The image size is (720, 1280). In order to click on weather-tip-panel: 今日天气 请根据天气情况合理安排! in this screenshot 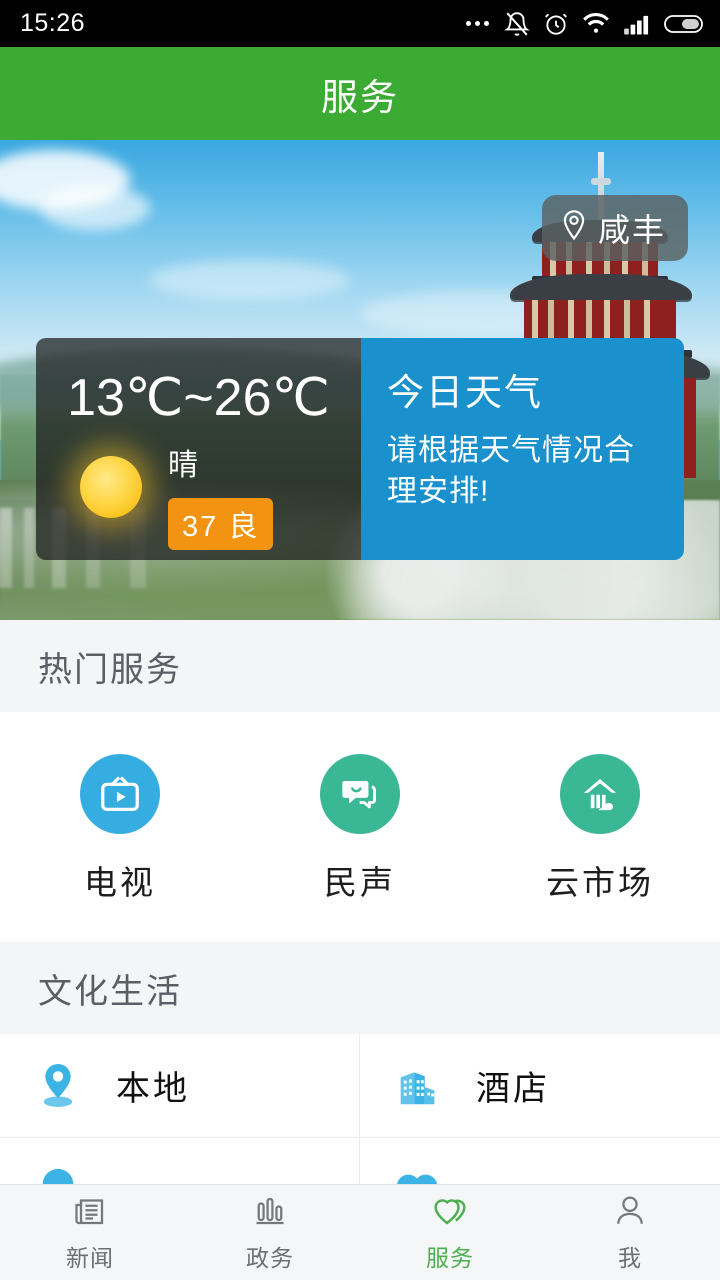, I will do `click(522, 449)`.